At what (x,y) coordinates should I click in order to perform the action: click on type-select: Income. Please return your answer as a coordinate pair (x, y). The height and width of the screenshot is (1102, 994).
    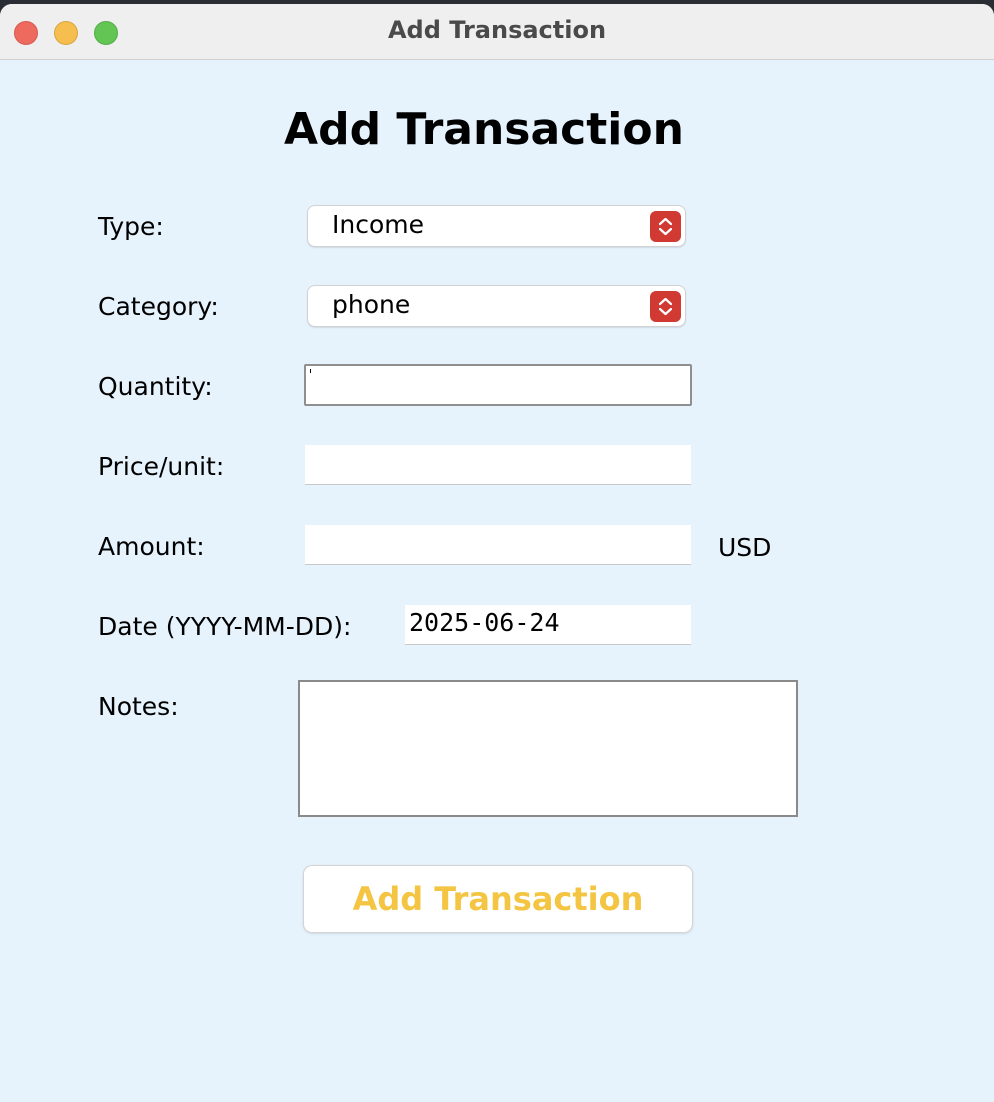
    Looking at the image, I should click on (496, 226).